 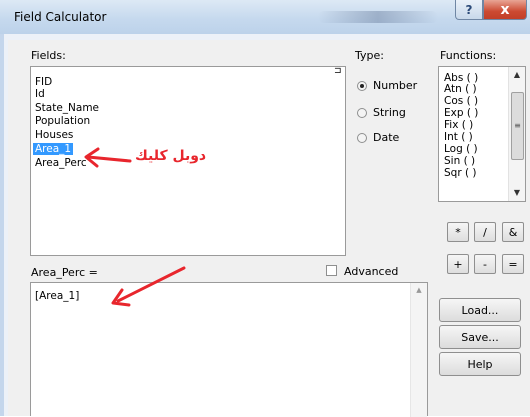 What do you see at coordinates (43, 82) in the screenshot?
I see `field-item-fid: FID` at bounding box center [43, 82].